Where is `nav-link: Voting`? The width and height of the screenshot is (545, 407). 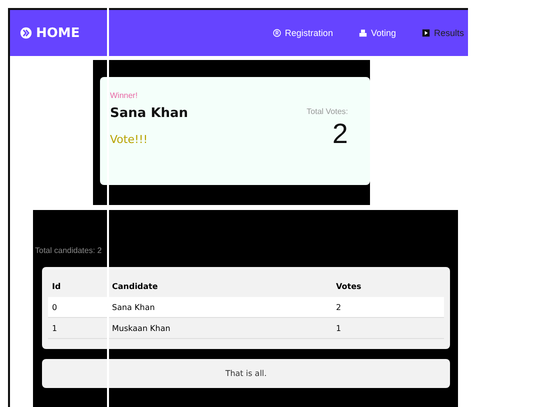
nav-link: Voting is located at coordinates (377, 33).